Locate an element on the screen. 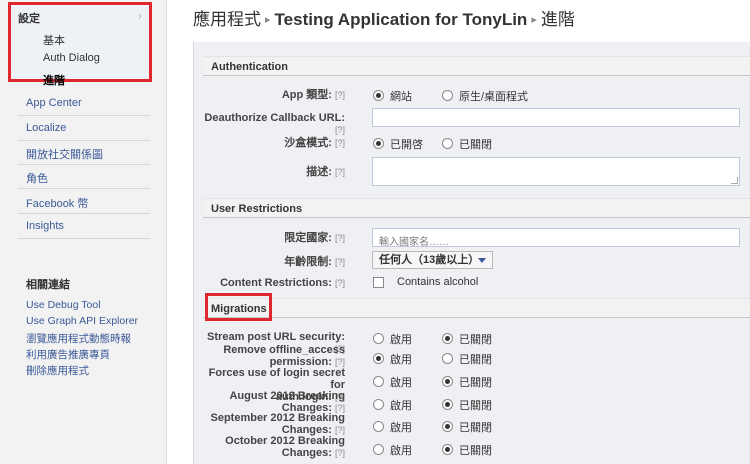  breadcrumb-app-name: Testing Application for TonyLin is located at coordinates (401, 19).